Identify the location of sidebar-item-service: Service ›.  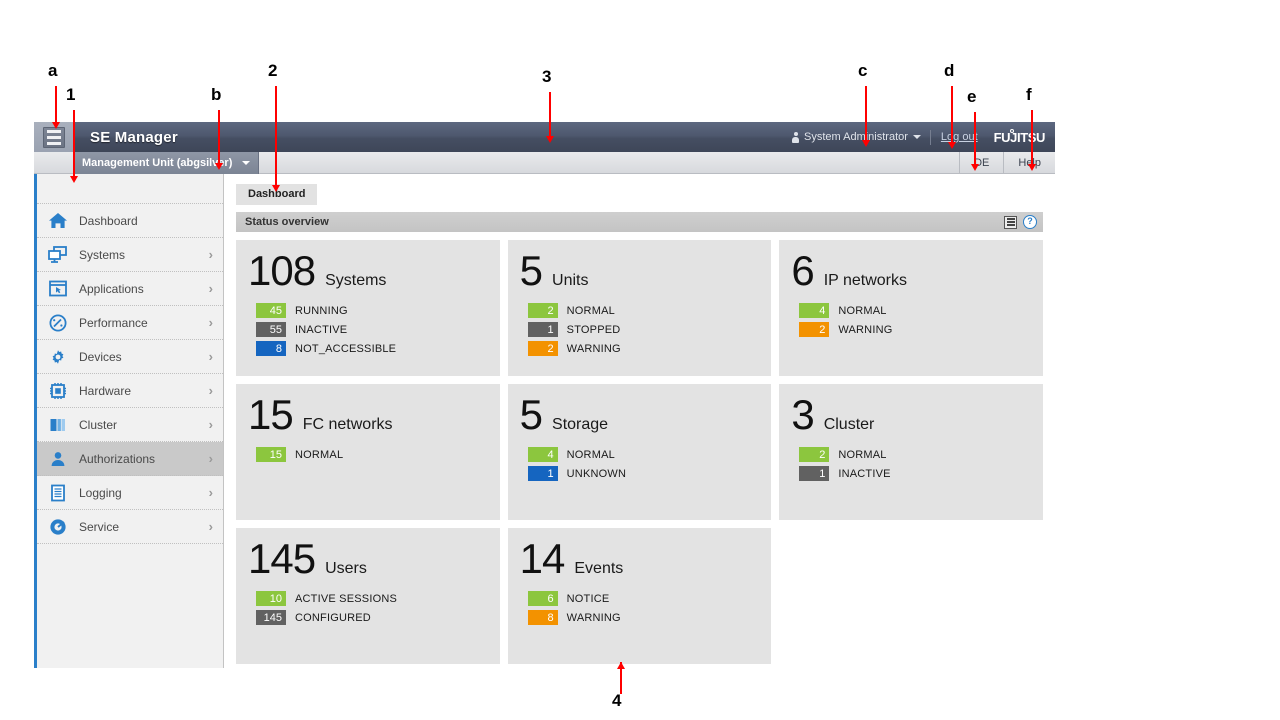
(130, 527).